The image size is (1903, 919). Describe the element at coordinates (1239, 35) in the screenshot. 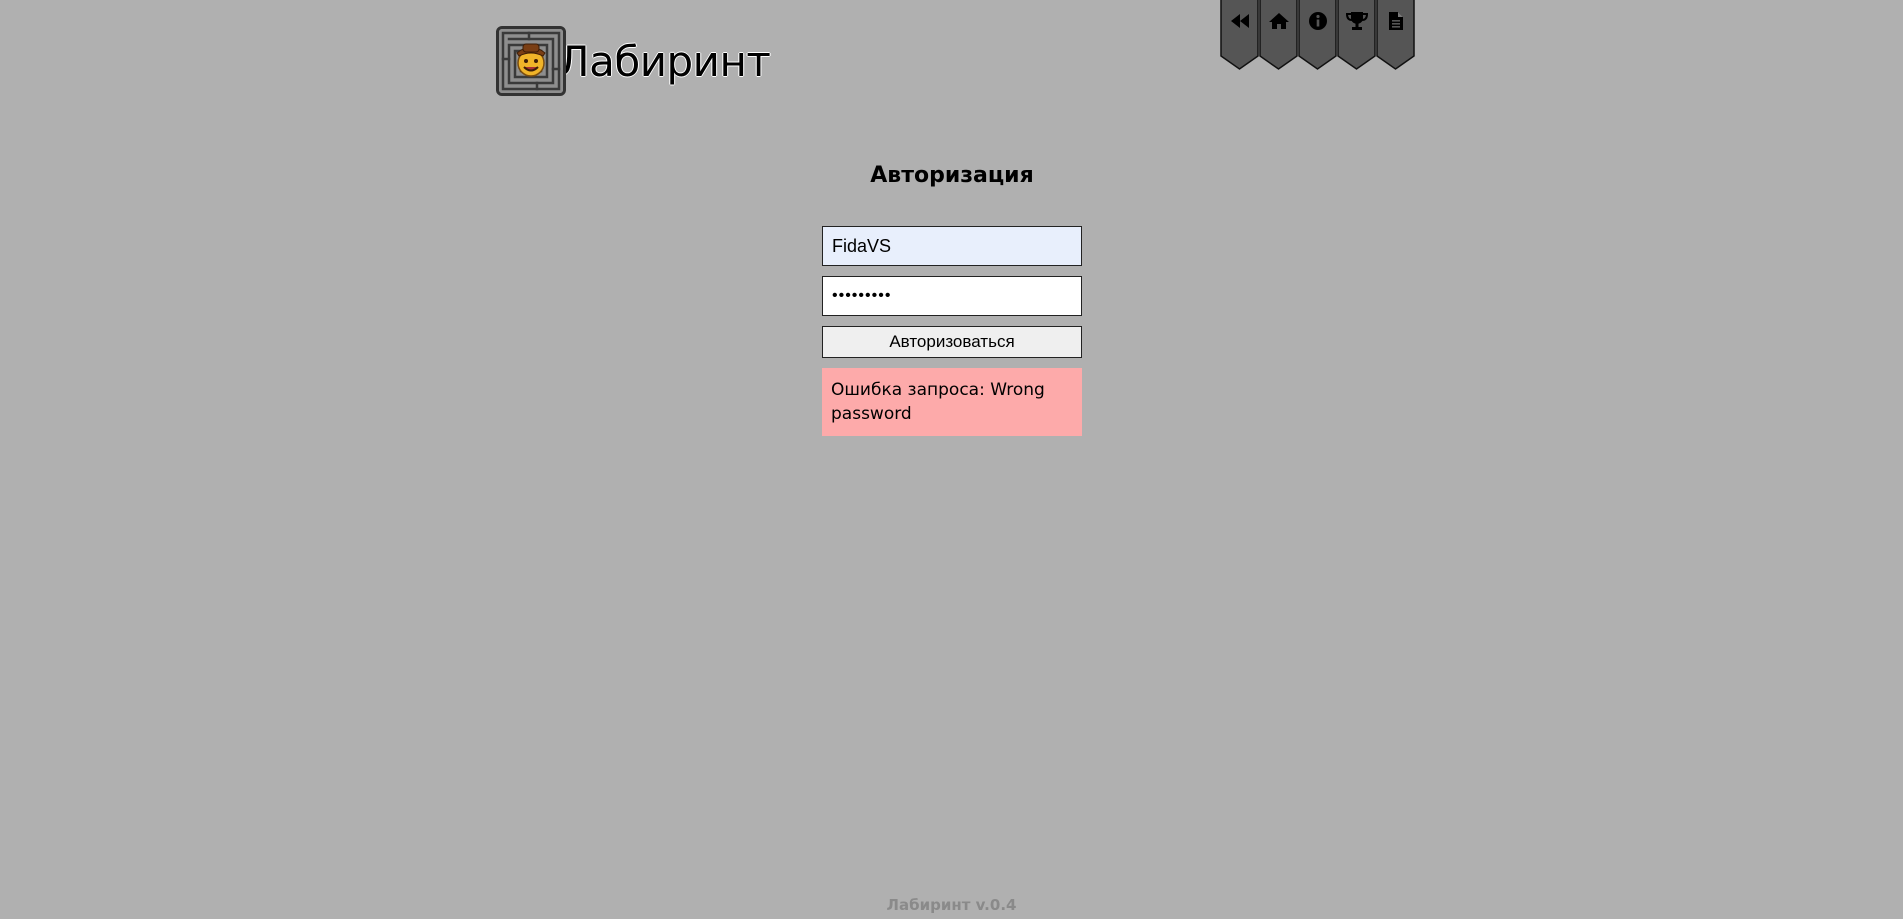

I see `nav-back-button` at that location.